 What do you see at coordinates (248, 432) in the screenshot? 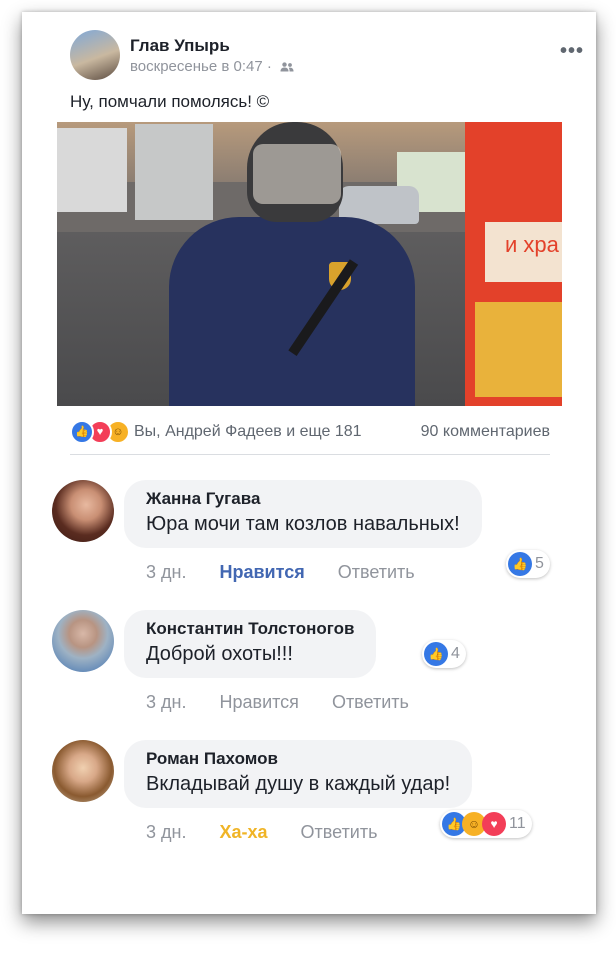
I see `reactions-summary: Вы, Андрей Фадеев и еще 181` at bounding box center [248, 432].